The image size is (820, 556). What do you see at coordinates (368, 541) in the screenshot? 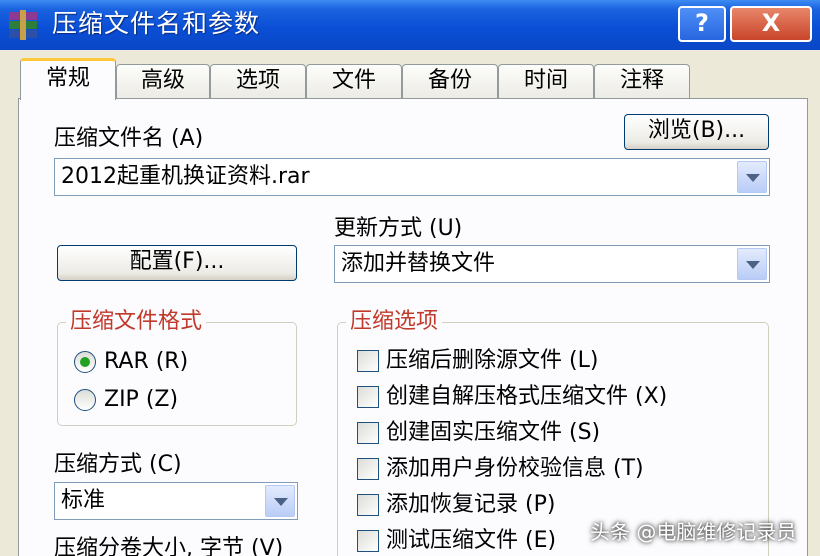
I see `test-archive-checkbox` at bounding box center [368, 541].